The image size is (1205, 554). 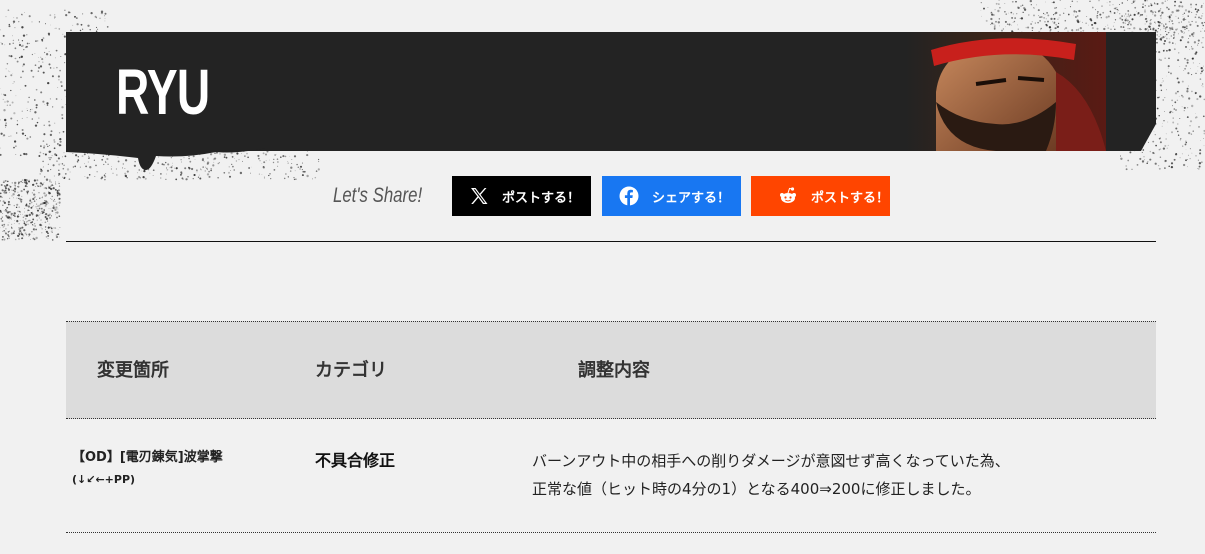 What do you see at coordinates (611, 241) in the screenshot?
I see `section-divider` at bounding box center [611, 241].